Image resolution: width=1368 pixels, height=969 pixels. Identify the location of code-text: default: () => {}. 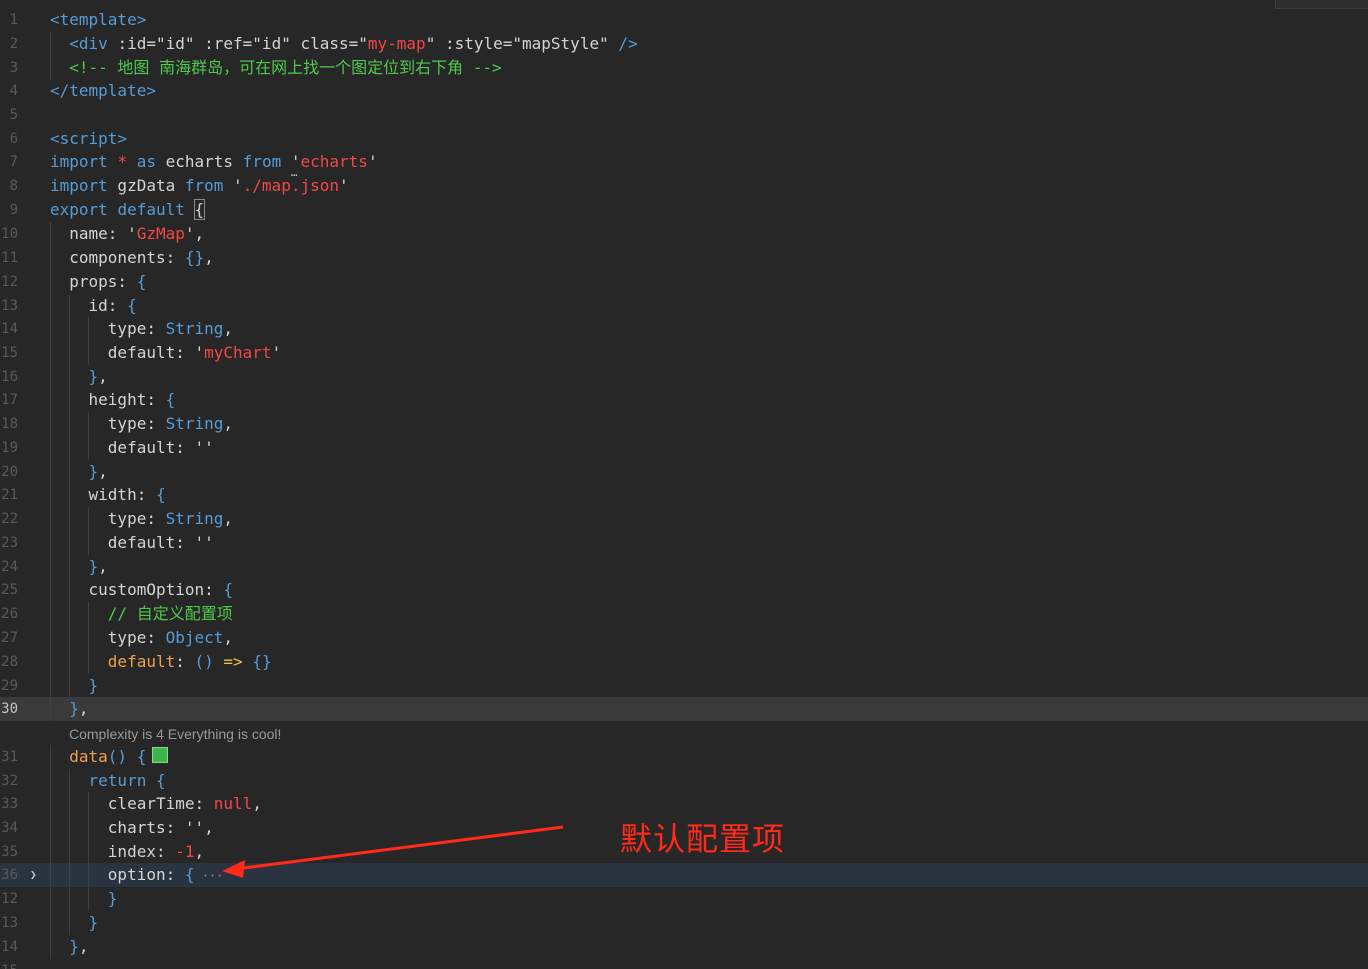
(161, 662).